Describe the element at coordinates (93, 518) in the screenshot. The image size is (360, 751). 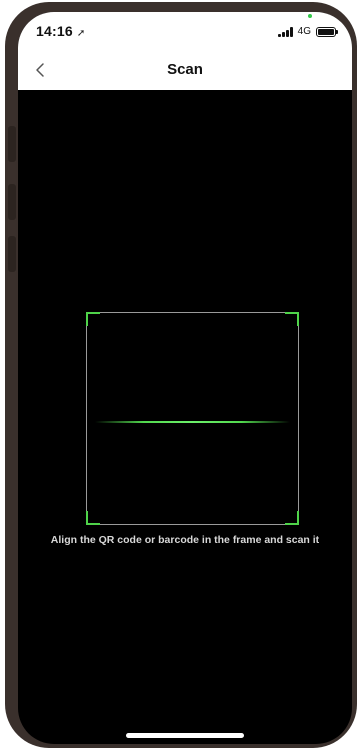
I see `scan-frame-corner-bottom-left` at that location.